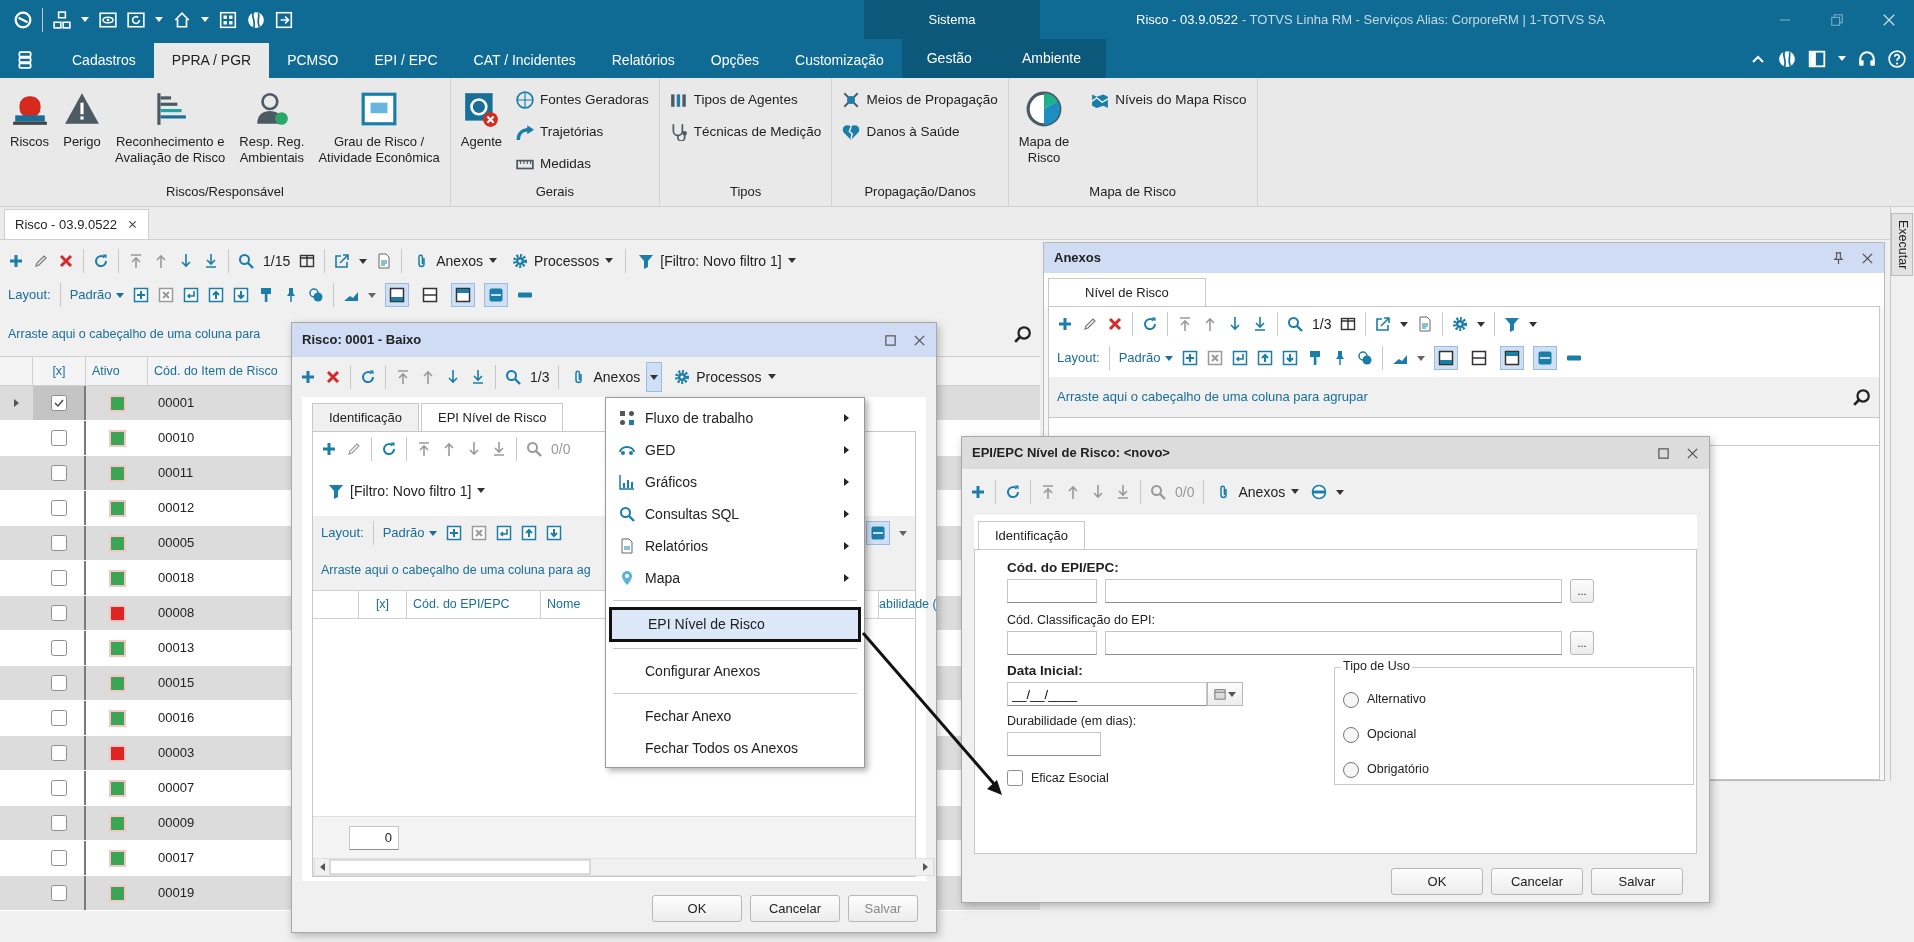 This screenshot has height=942, width=1914. Describe the element at coordinates (1189, 358) in the screenshot. I see `add-box-icon` at that location.